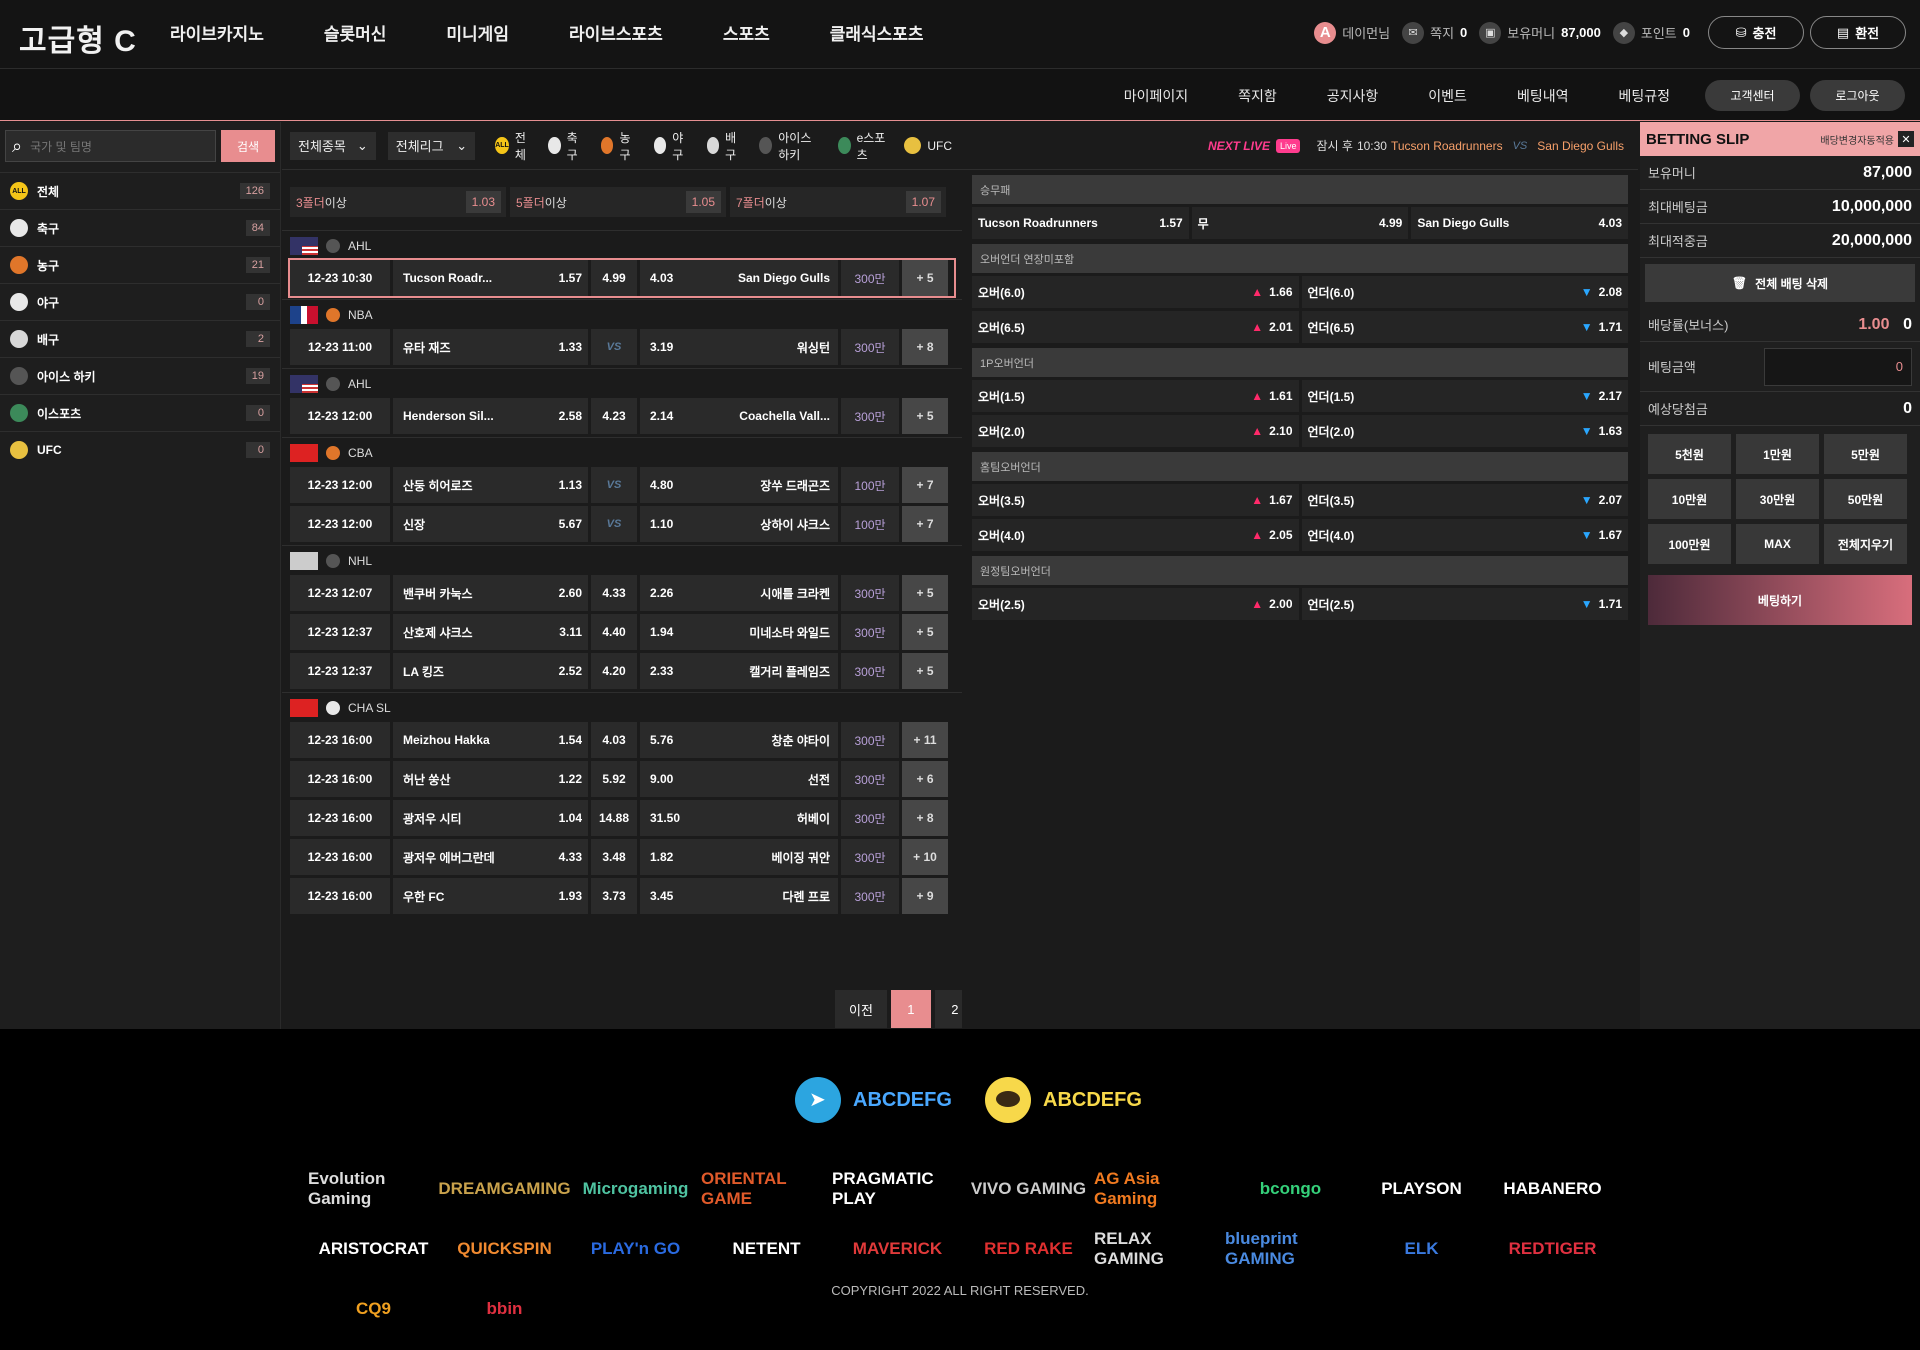 This screenshot has height=1350, width=1920. Describe the element at coordinates (614, 278) in the screenshot. I see `odds-draw-button: 4.99` at that location.